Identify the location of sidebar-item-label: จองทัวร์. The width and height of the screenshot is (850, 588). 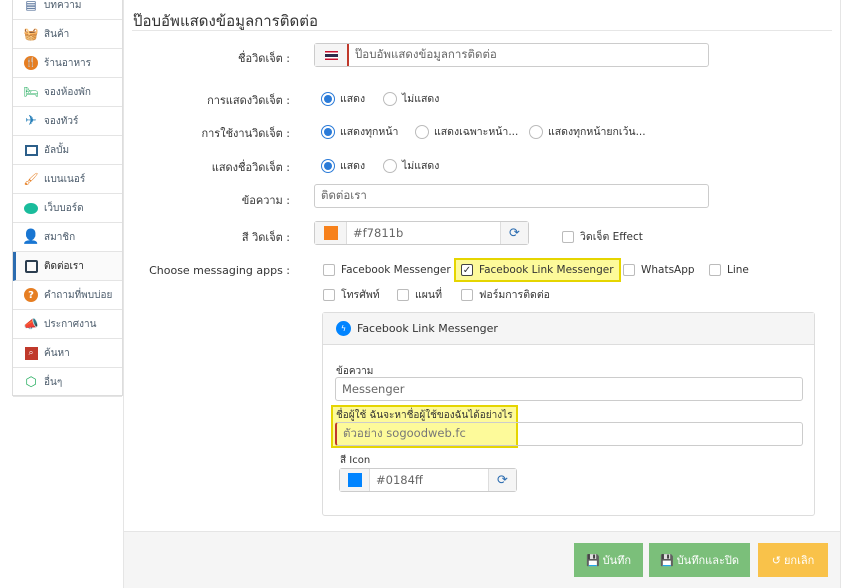
(61, 121).